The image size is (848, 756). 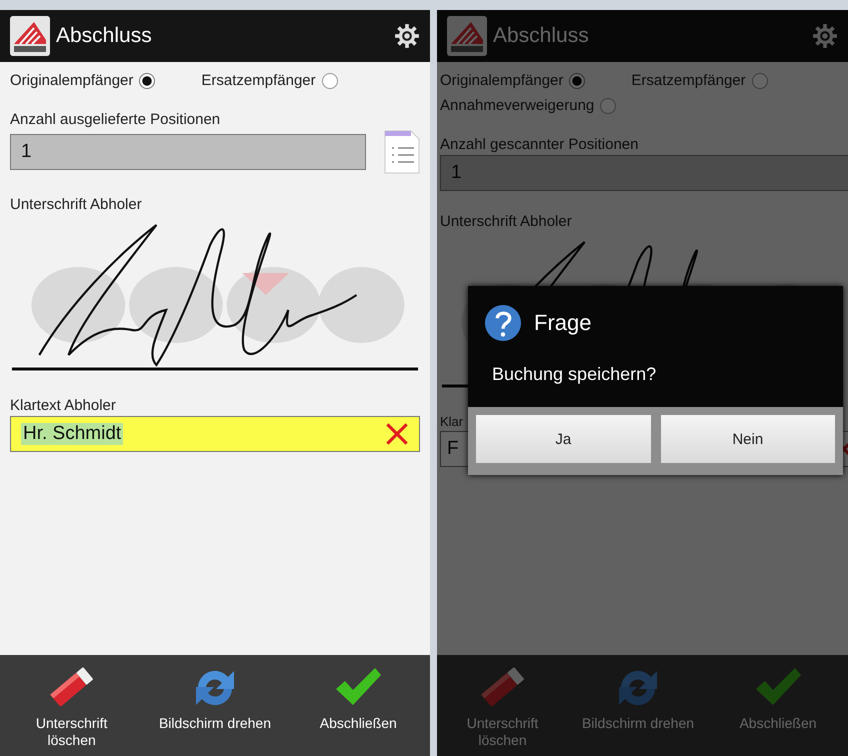 I want to click on toolbar-button: Bildschirm drehen, so click(x=214, y=697).